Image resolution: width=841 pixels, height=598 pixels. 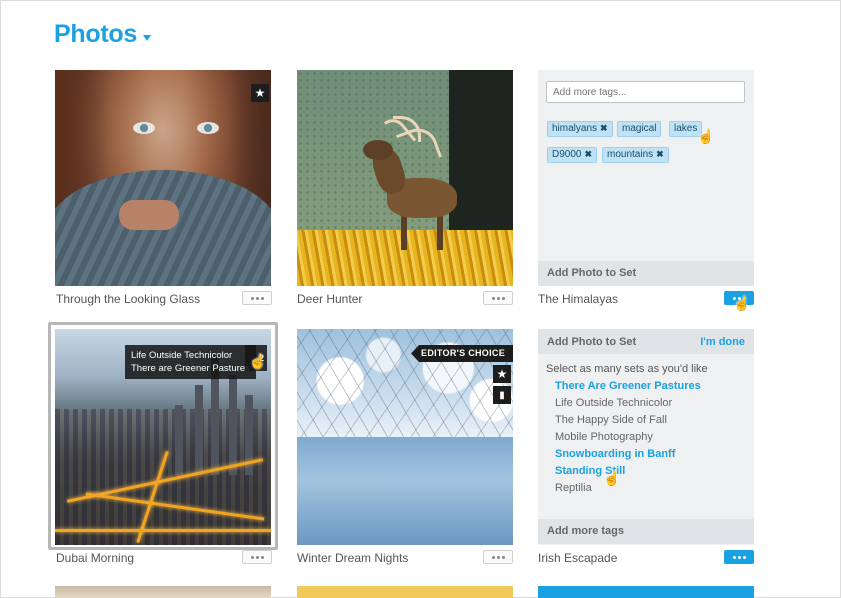 I want to click on set-option: Reptilia, so click(x=573, y=488).